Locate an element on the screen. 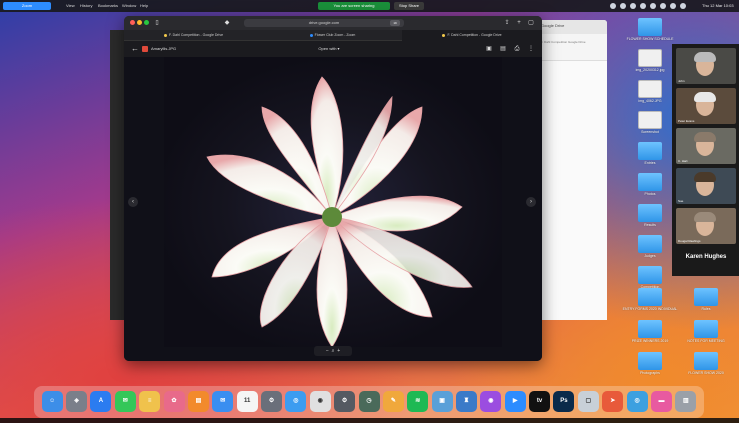  desktop-icon-label: img_4062.JPG is located at coordinates (650, 101).